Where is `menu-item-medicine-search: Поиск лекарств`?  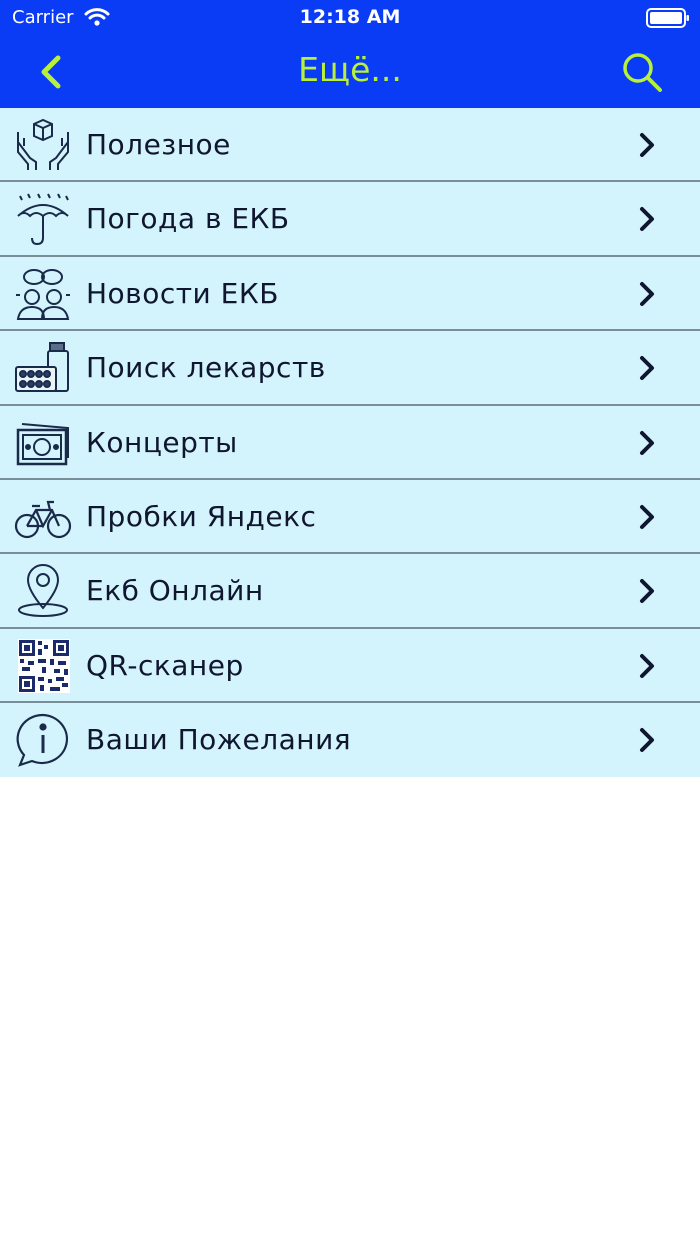 menu-item-medicine-search: Поиск лекарств is located at coordinates (350, 368).